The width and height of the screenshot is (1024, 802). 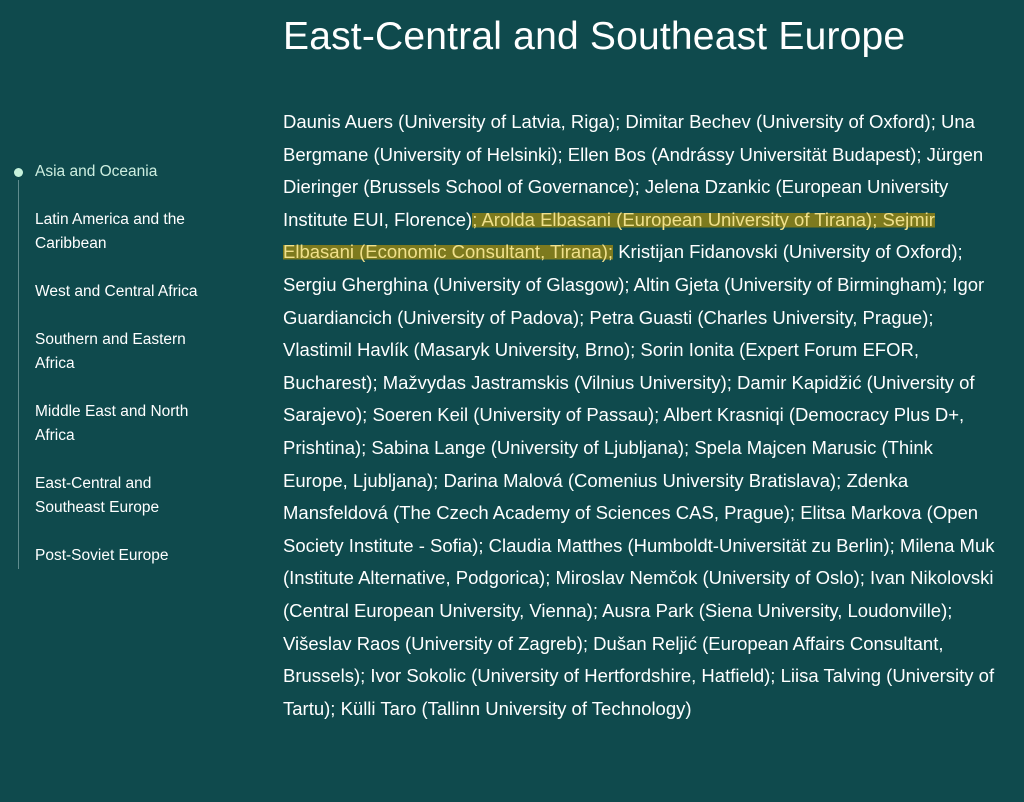 I want to click on sidebar-item-east-central-southeast-europe: East-Central and Southeast Europe, so click(x=87, y=496).